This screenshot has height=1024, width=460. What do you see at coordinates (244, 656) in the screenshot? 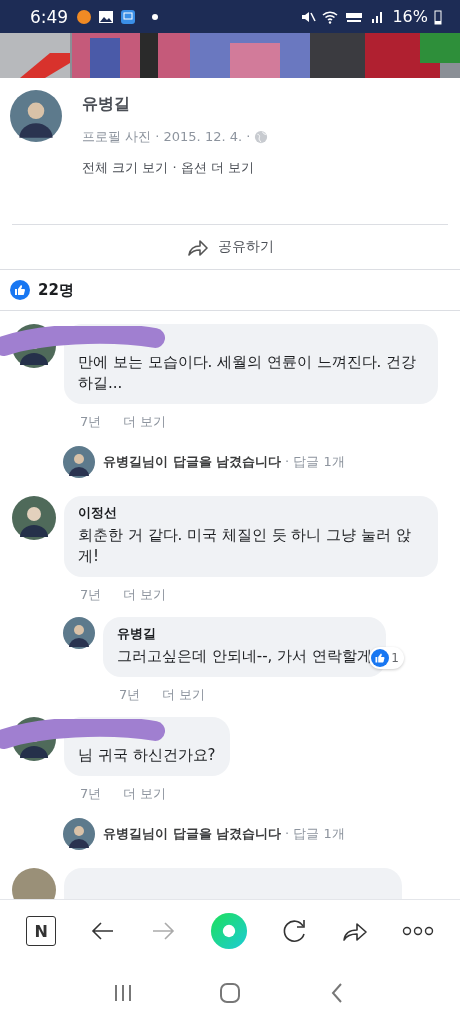
I see `comment-text: 그러고싶은데 안되네--, 가서 연락할게` at bounding box center [244, 656].